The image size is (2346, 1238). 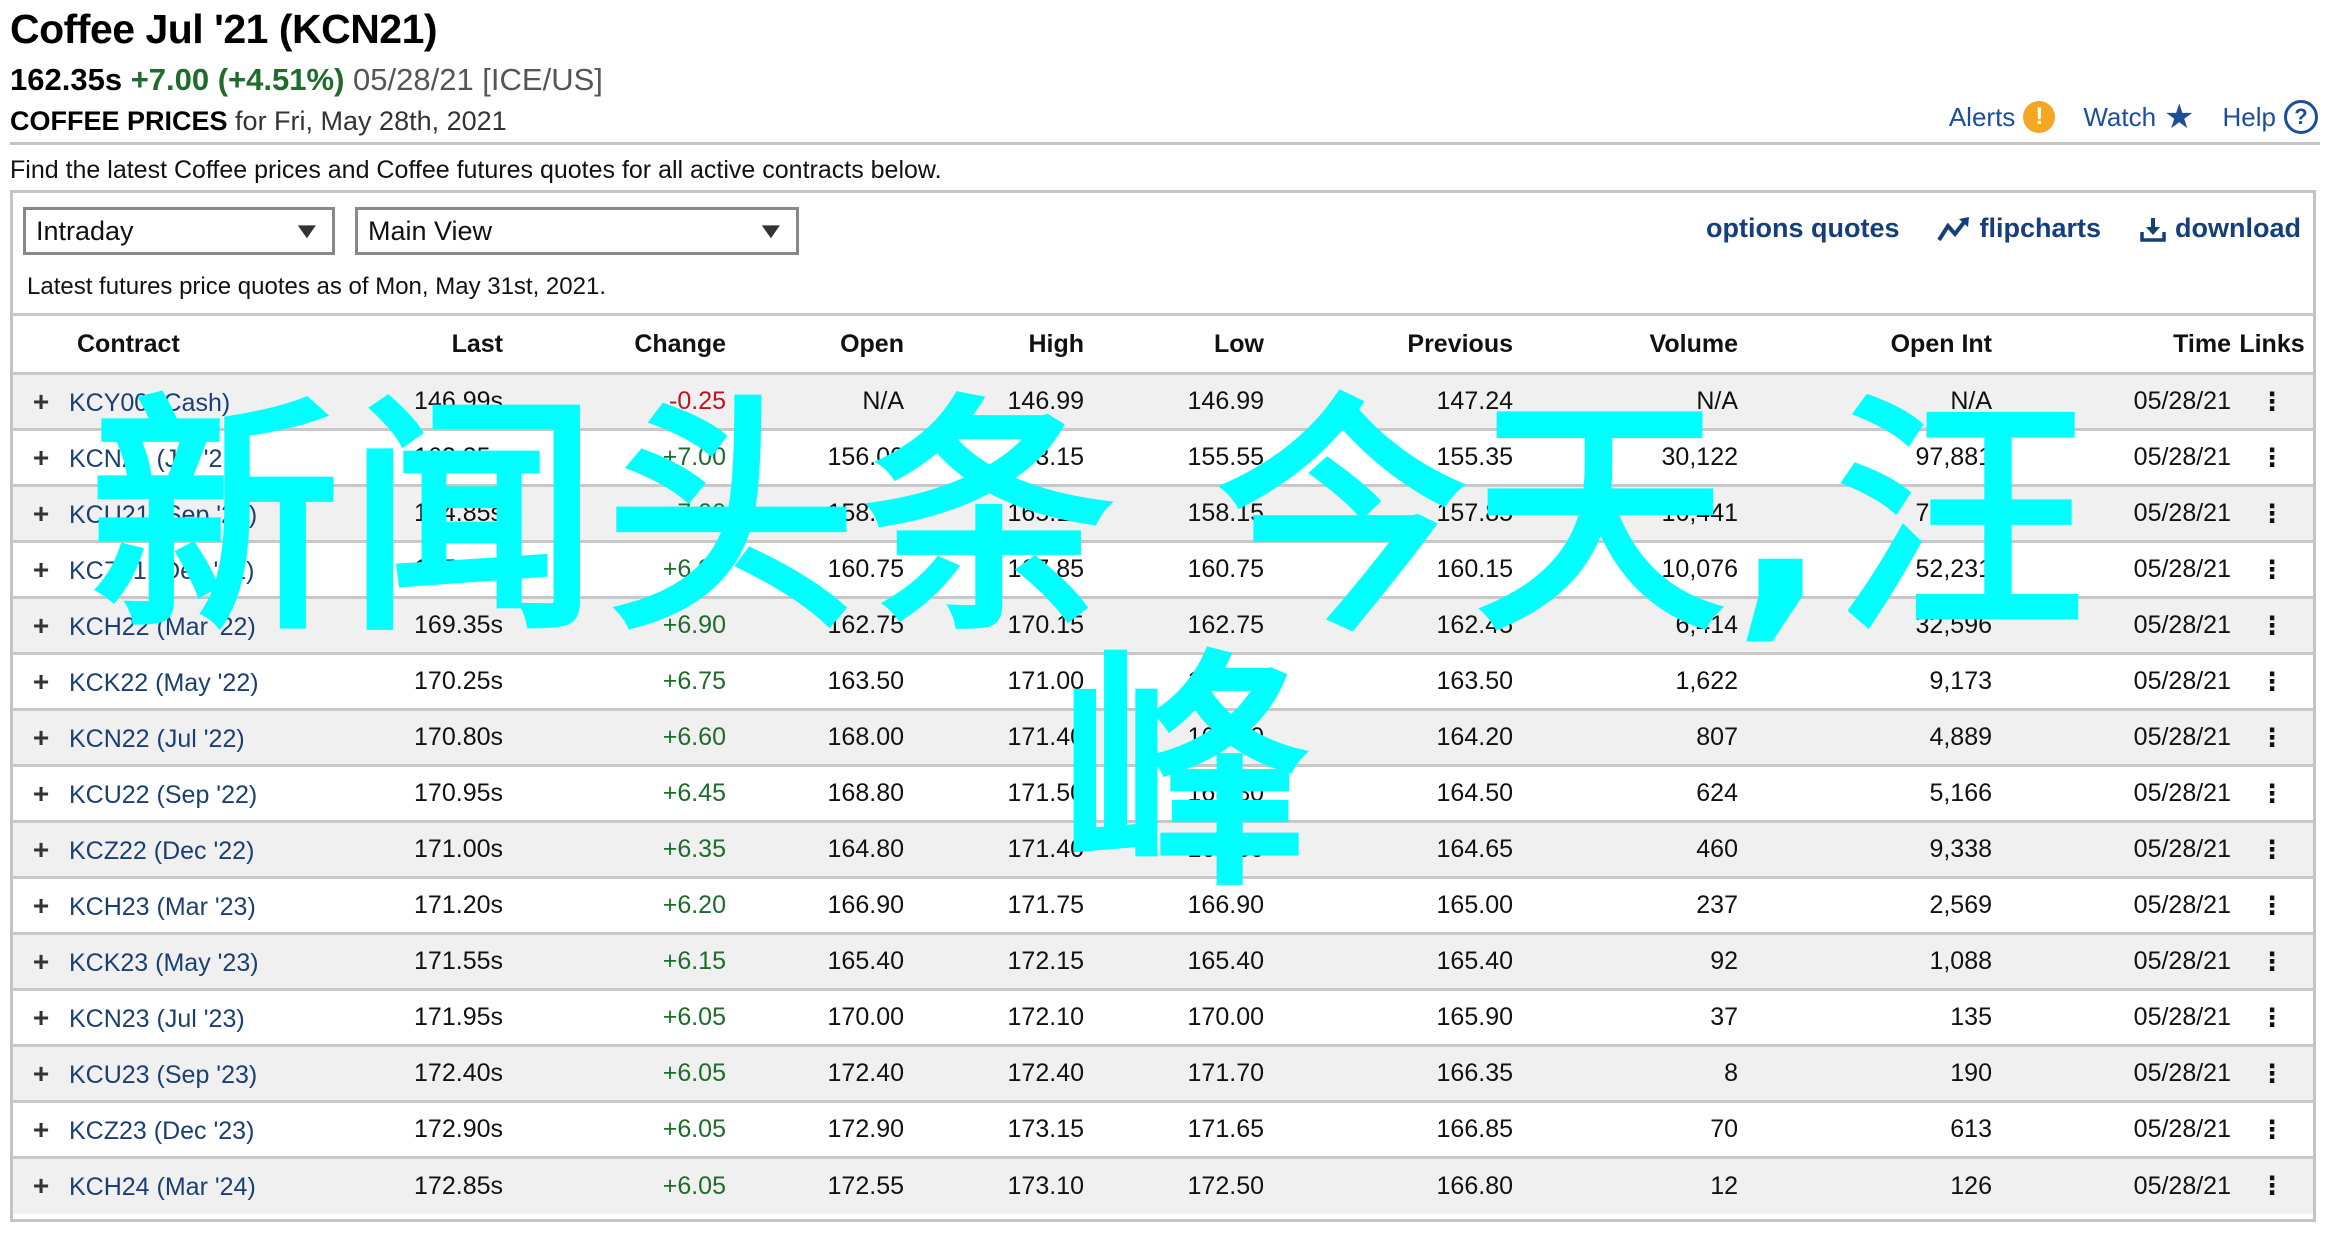 I want to click on open-cell: 158.20, so click(x=815, y=513).